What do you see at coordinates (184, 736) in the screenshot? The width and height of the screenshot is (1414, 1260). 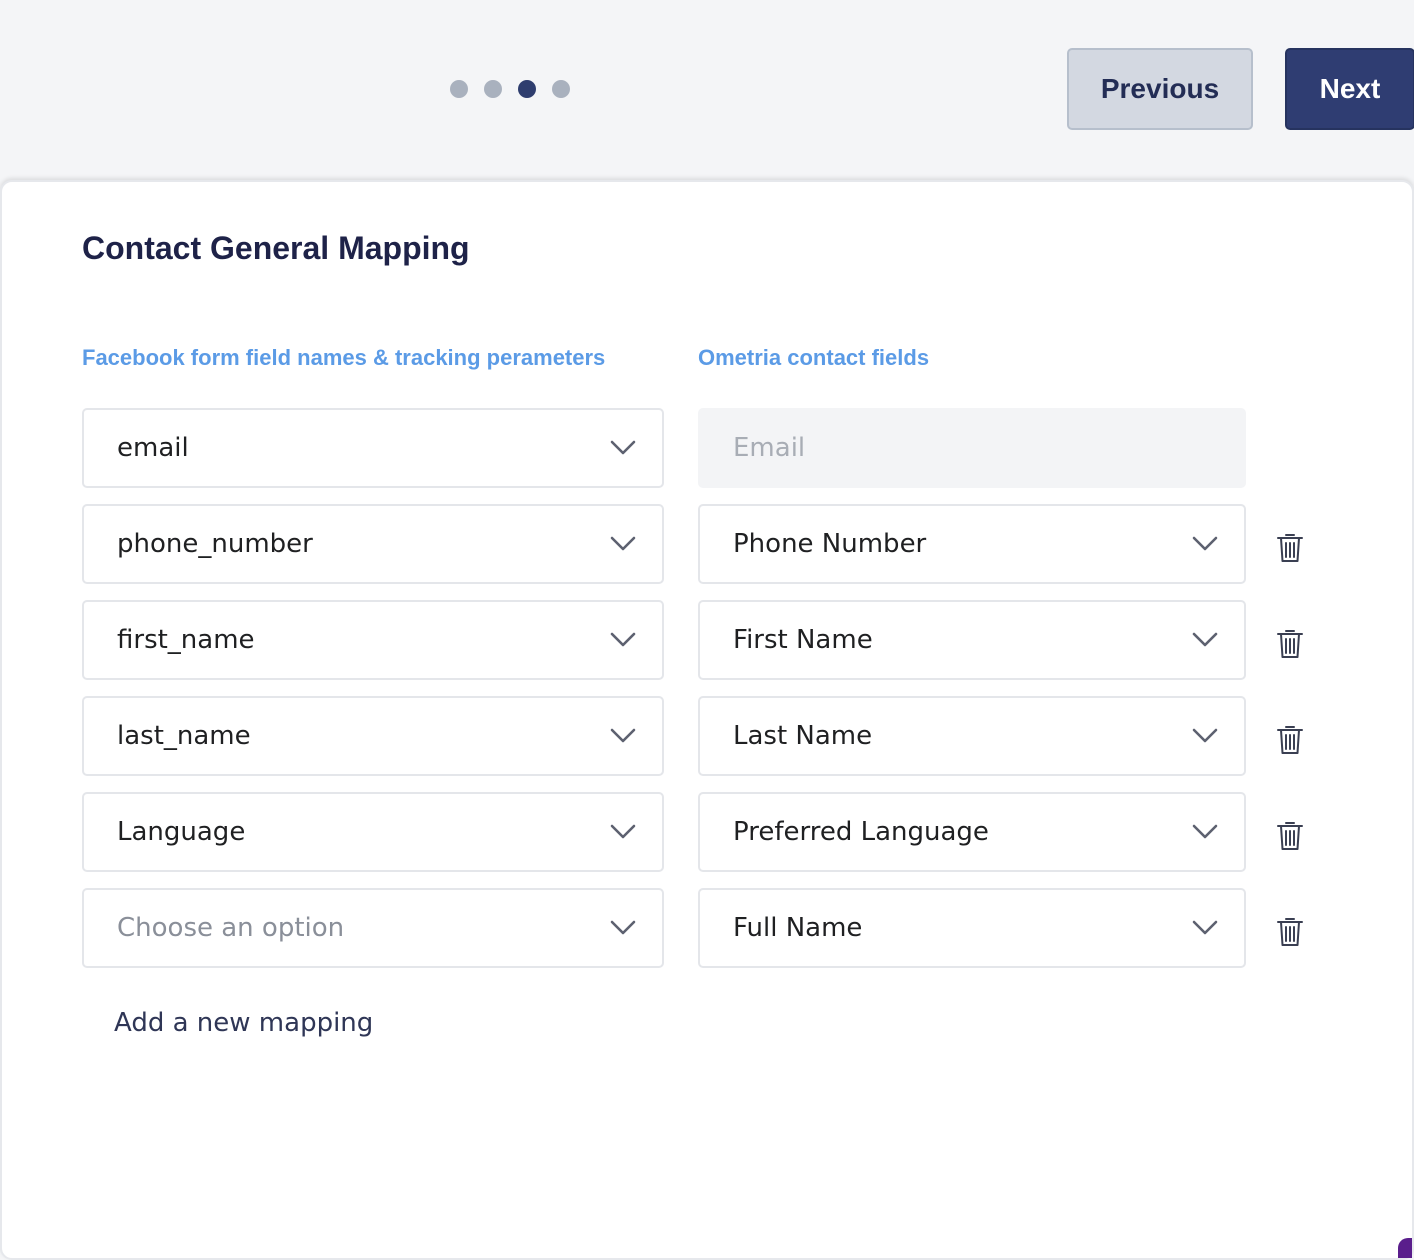 I see `source-field-value: last_name` at bounding box center [184, 736].